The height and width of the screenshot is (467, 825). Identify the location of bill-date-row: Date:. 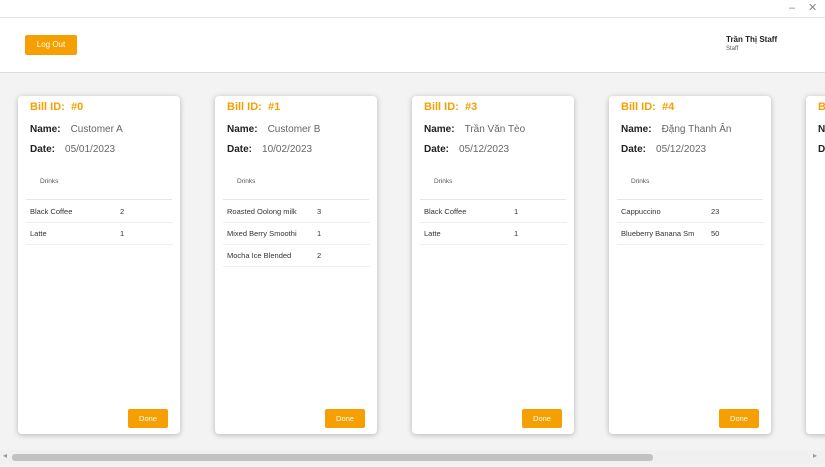
(821, 149).